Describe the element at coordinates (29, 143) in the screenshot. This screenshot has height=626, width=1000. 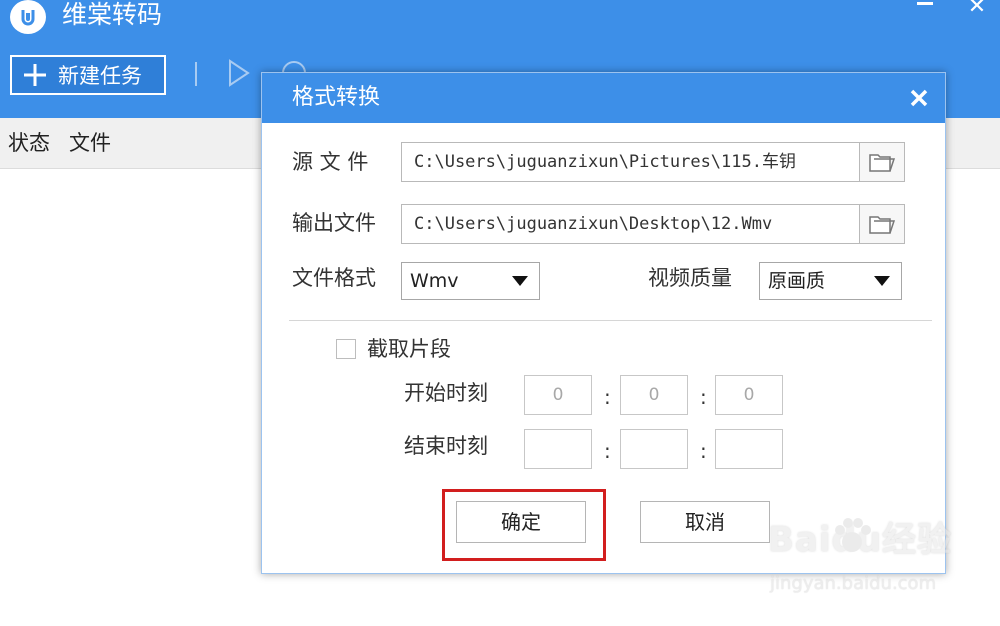
I see `column-status: 状态` at that location.